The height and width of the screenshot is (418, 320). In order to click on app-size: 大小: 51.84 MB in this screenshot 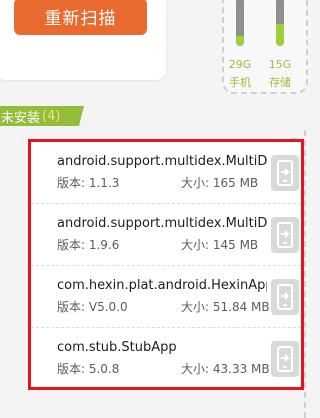, I will do `click(225, 307)`.